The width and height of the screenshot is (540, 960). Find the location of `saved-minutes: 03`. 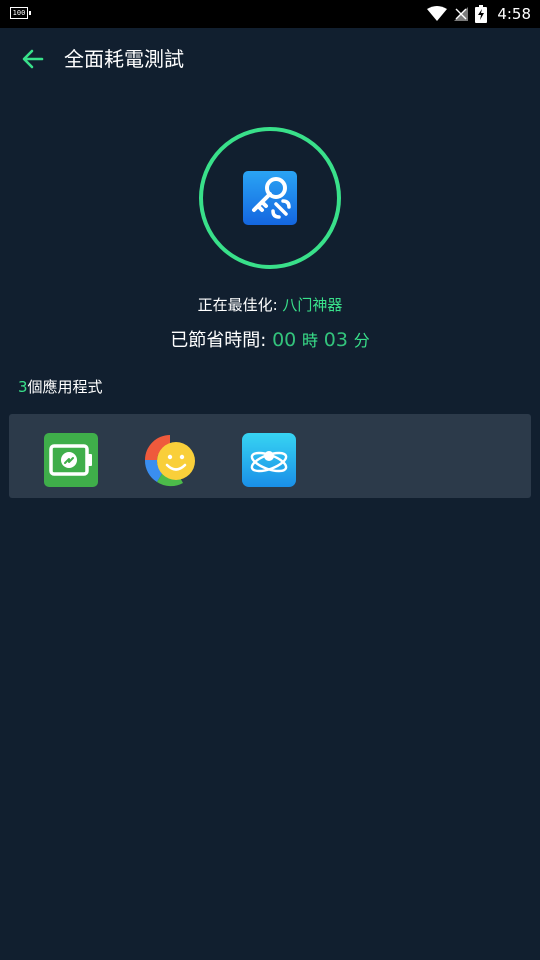

saved-minutes: 03 is located at coordinates (335, 340).